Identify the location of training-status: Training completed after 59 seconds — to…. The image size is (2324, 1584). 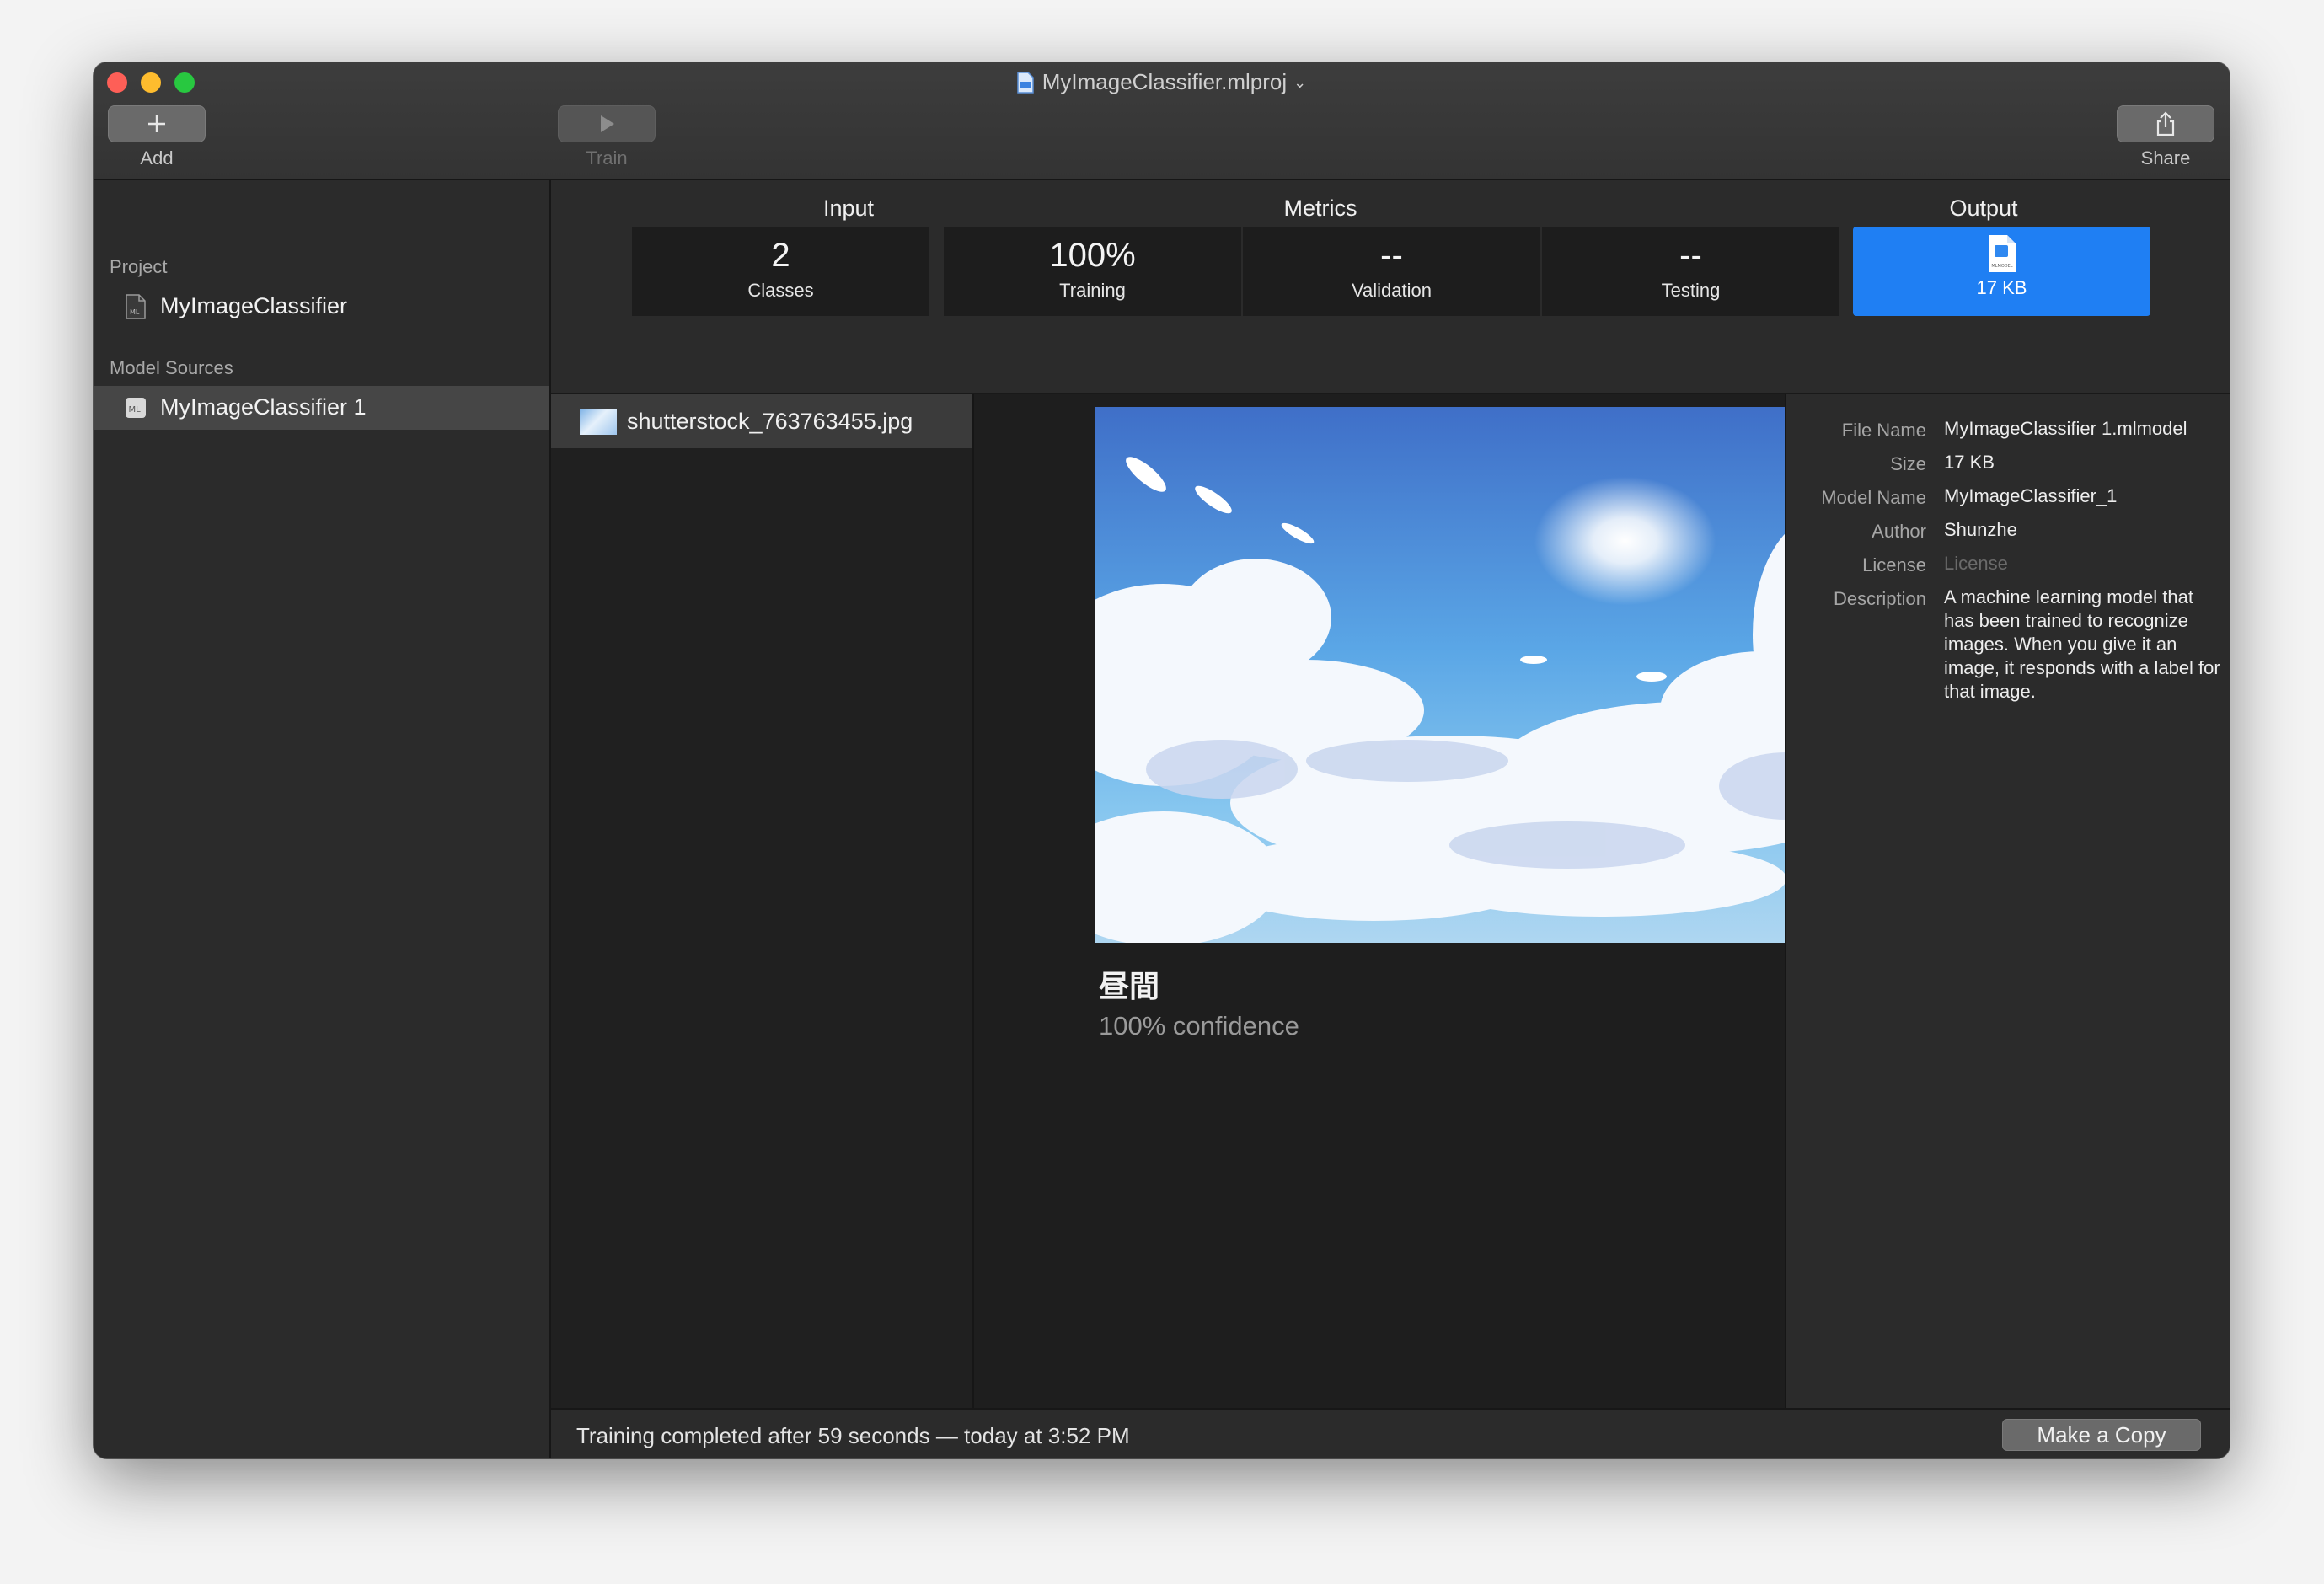
(853, 1435).